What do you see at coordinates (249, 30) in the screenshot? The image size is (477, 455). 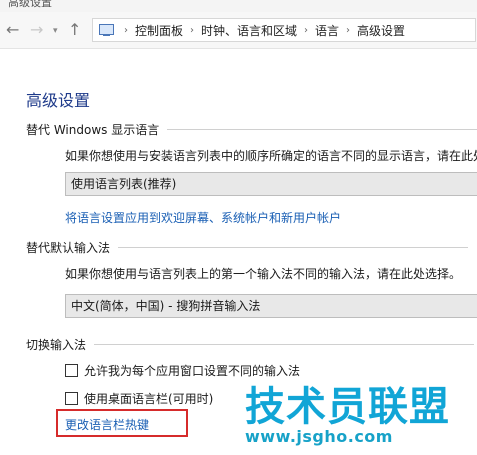 I see `breadcrumb-clock-language-region: 时钟、语言和区域` at bounding box center [249, 30].